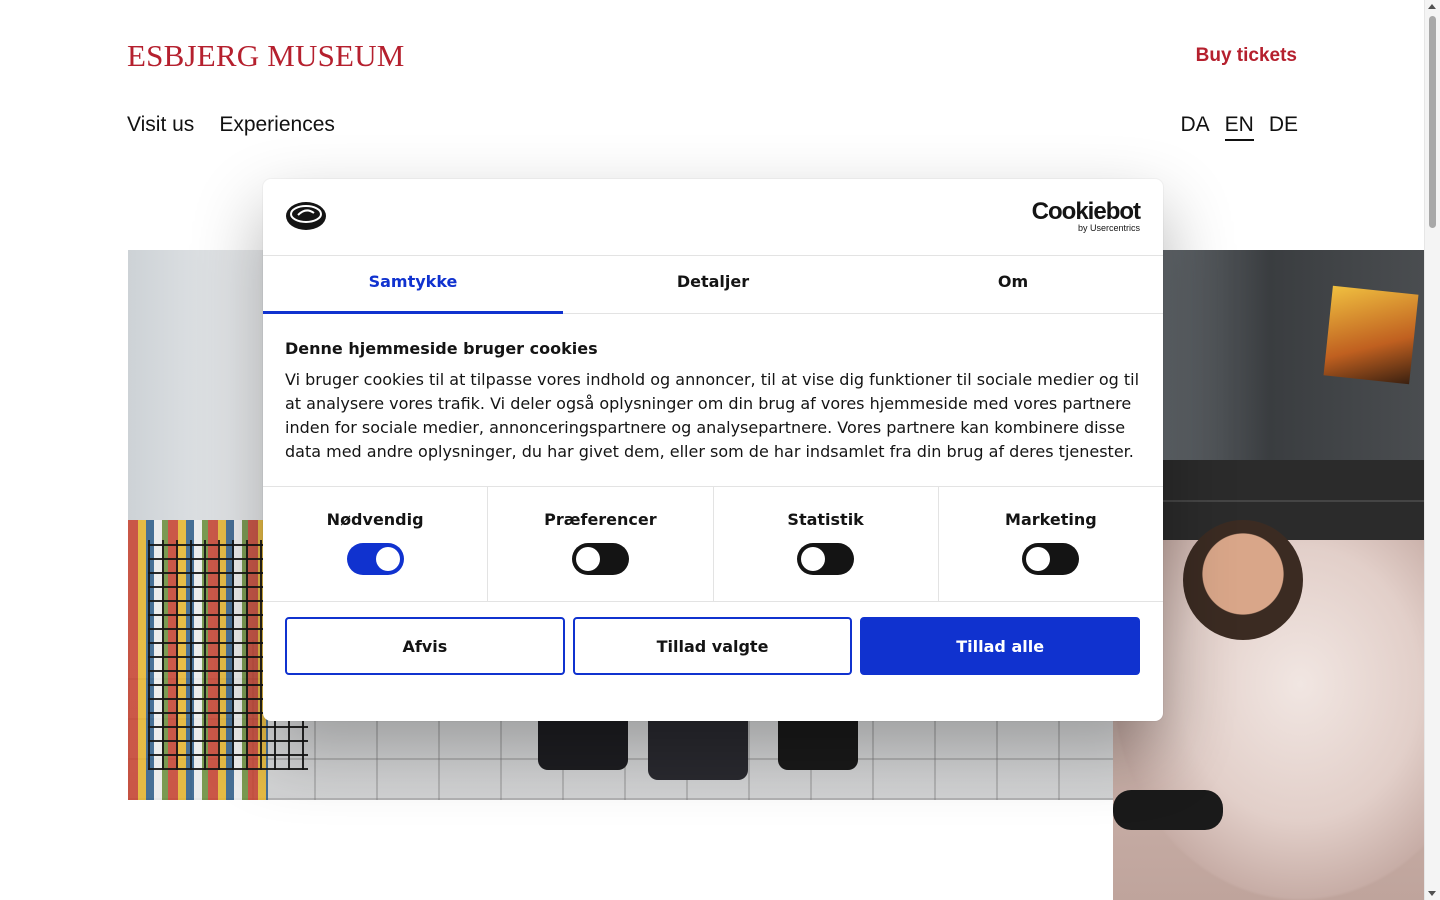  What do you see at coordinates (600, 559) in the screenshot?
I see `toggle-preferences` at bounding box center [600, 559].